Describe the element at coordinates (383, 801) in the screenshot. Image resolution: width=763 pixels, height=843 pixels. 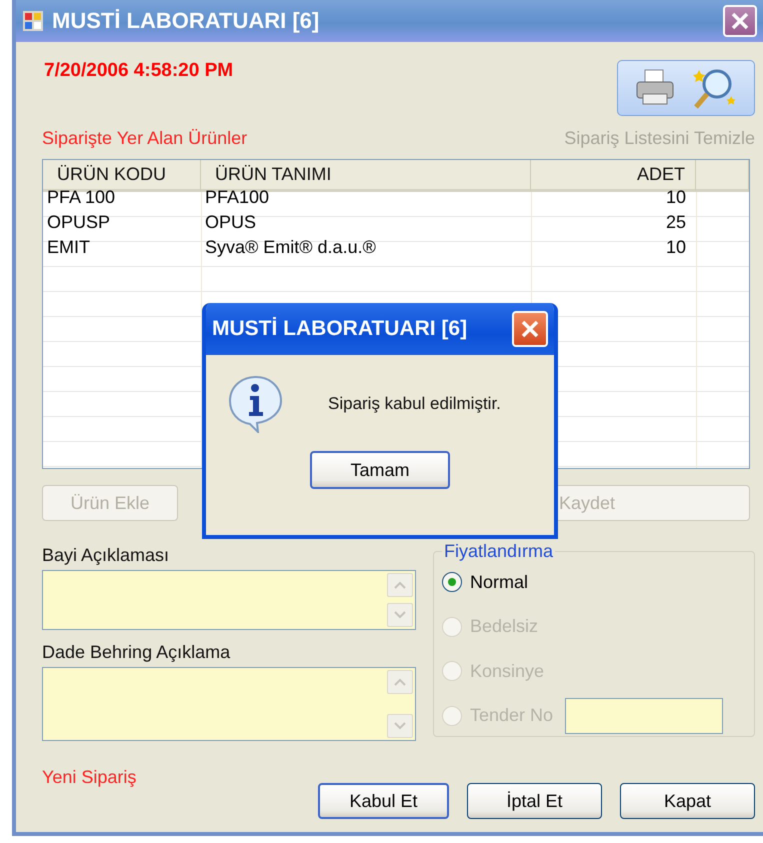
I see `action-button: Kabul Et` at that location.